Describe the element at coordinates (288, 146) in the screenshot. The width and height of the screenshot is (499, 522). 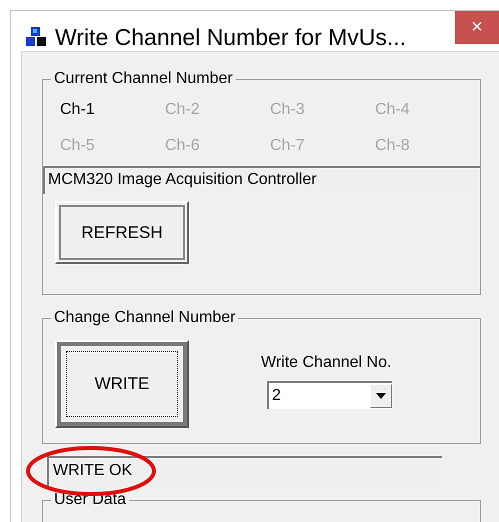
I see `channel-label: Ch-7` at that location.